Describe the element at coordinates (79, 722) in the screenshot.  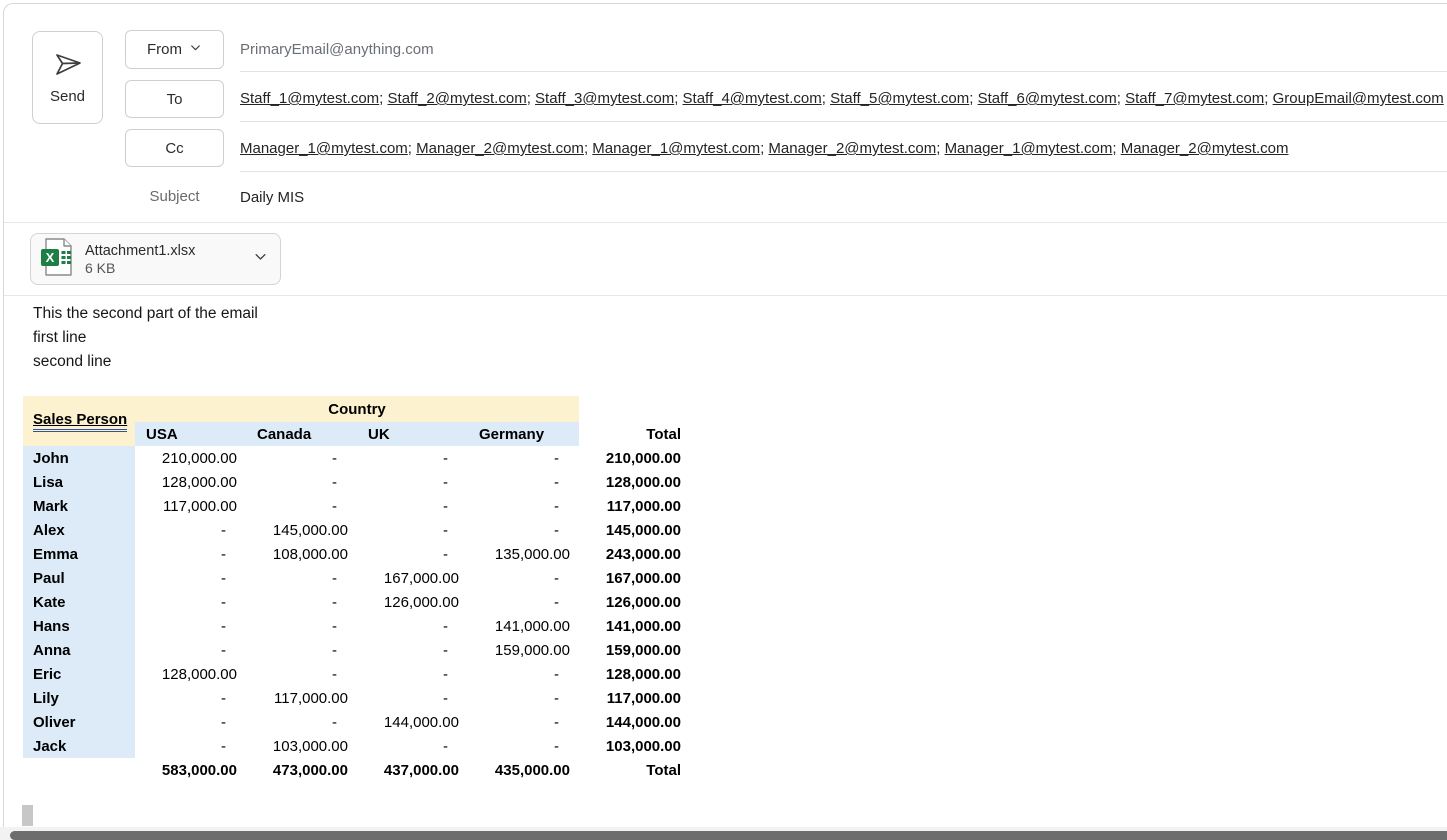
I see `sales-person-name: Oliver` at that location.